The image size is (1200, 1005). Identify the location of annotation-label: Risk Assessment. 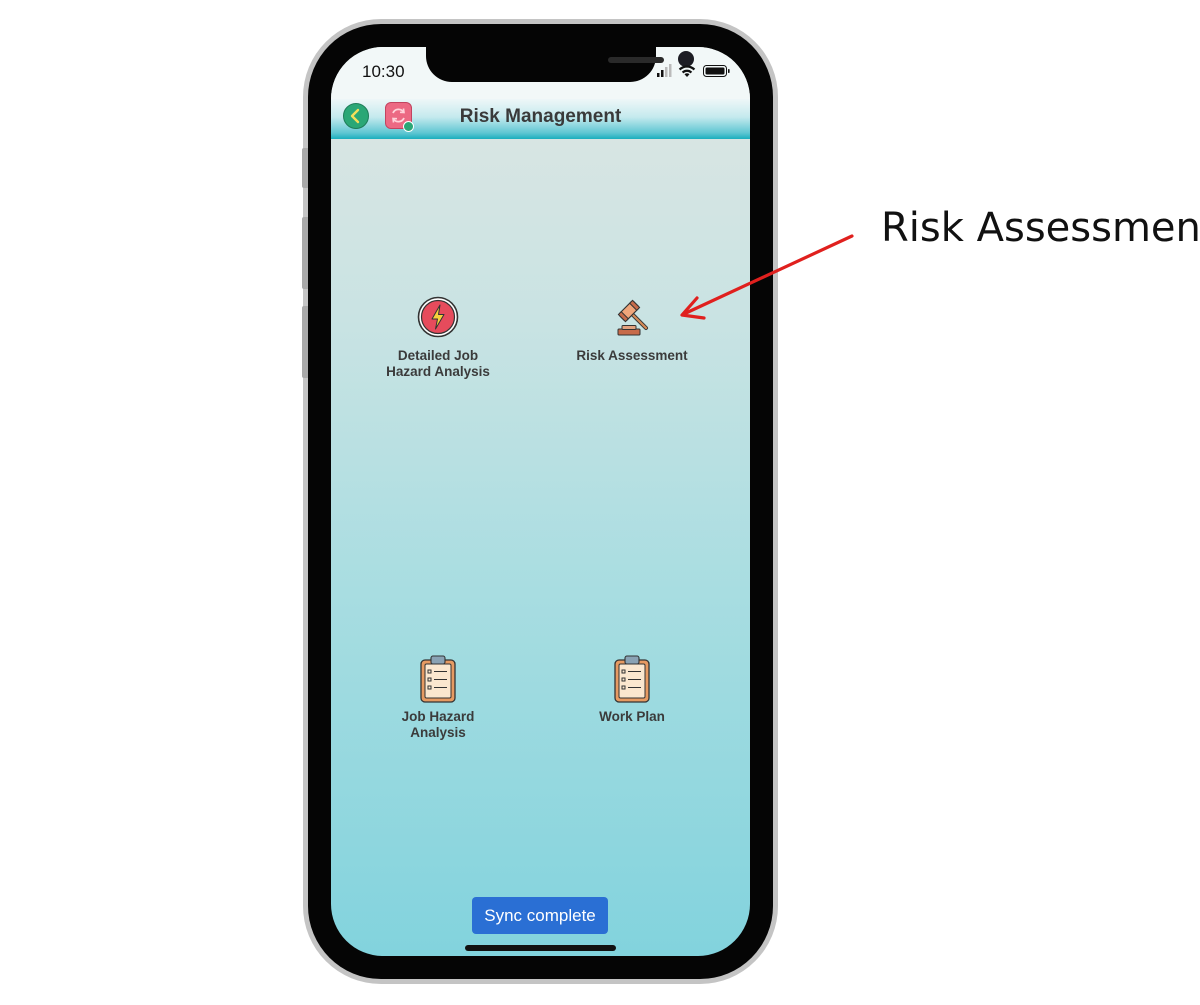
(1040, 228).